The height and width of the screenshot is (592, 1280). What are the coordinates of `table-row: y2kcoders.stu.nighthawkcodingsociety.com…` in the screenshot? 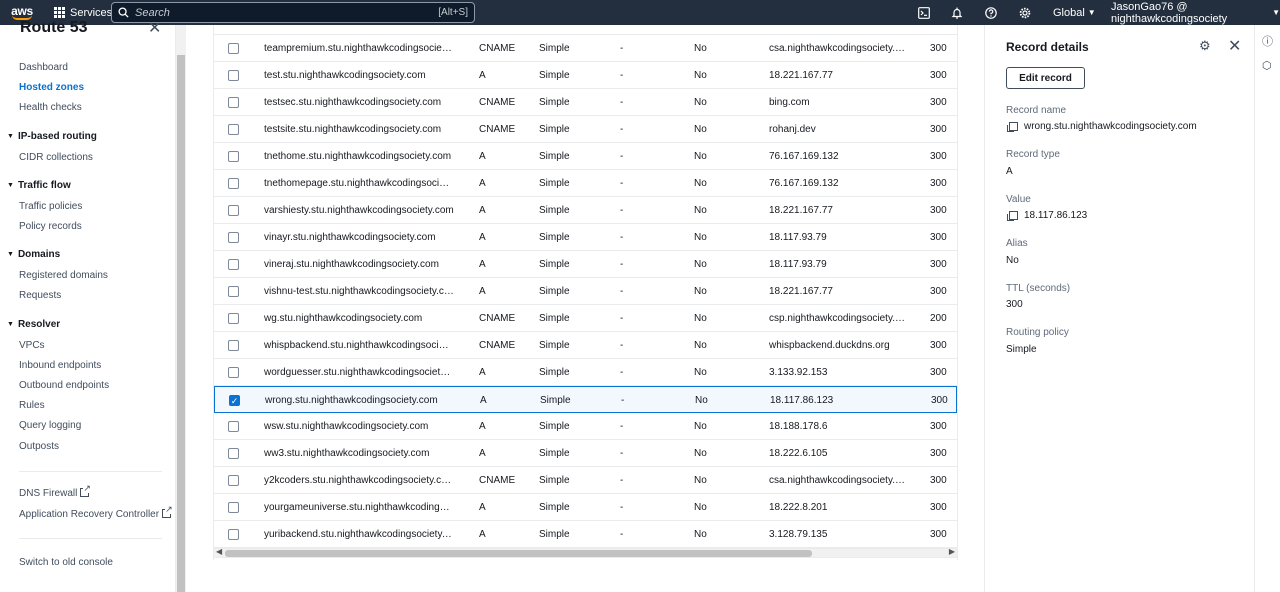 It's located at (585, 480).